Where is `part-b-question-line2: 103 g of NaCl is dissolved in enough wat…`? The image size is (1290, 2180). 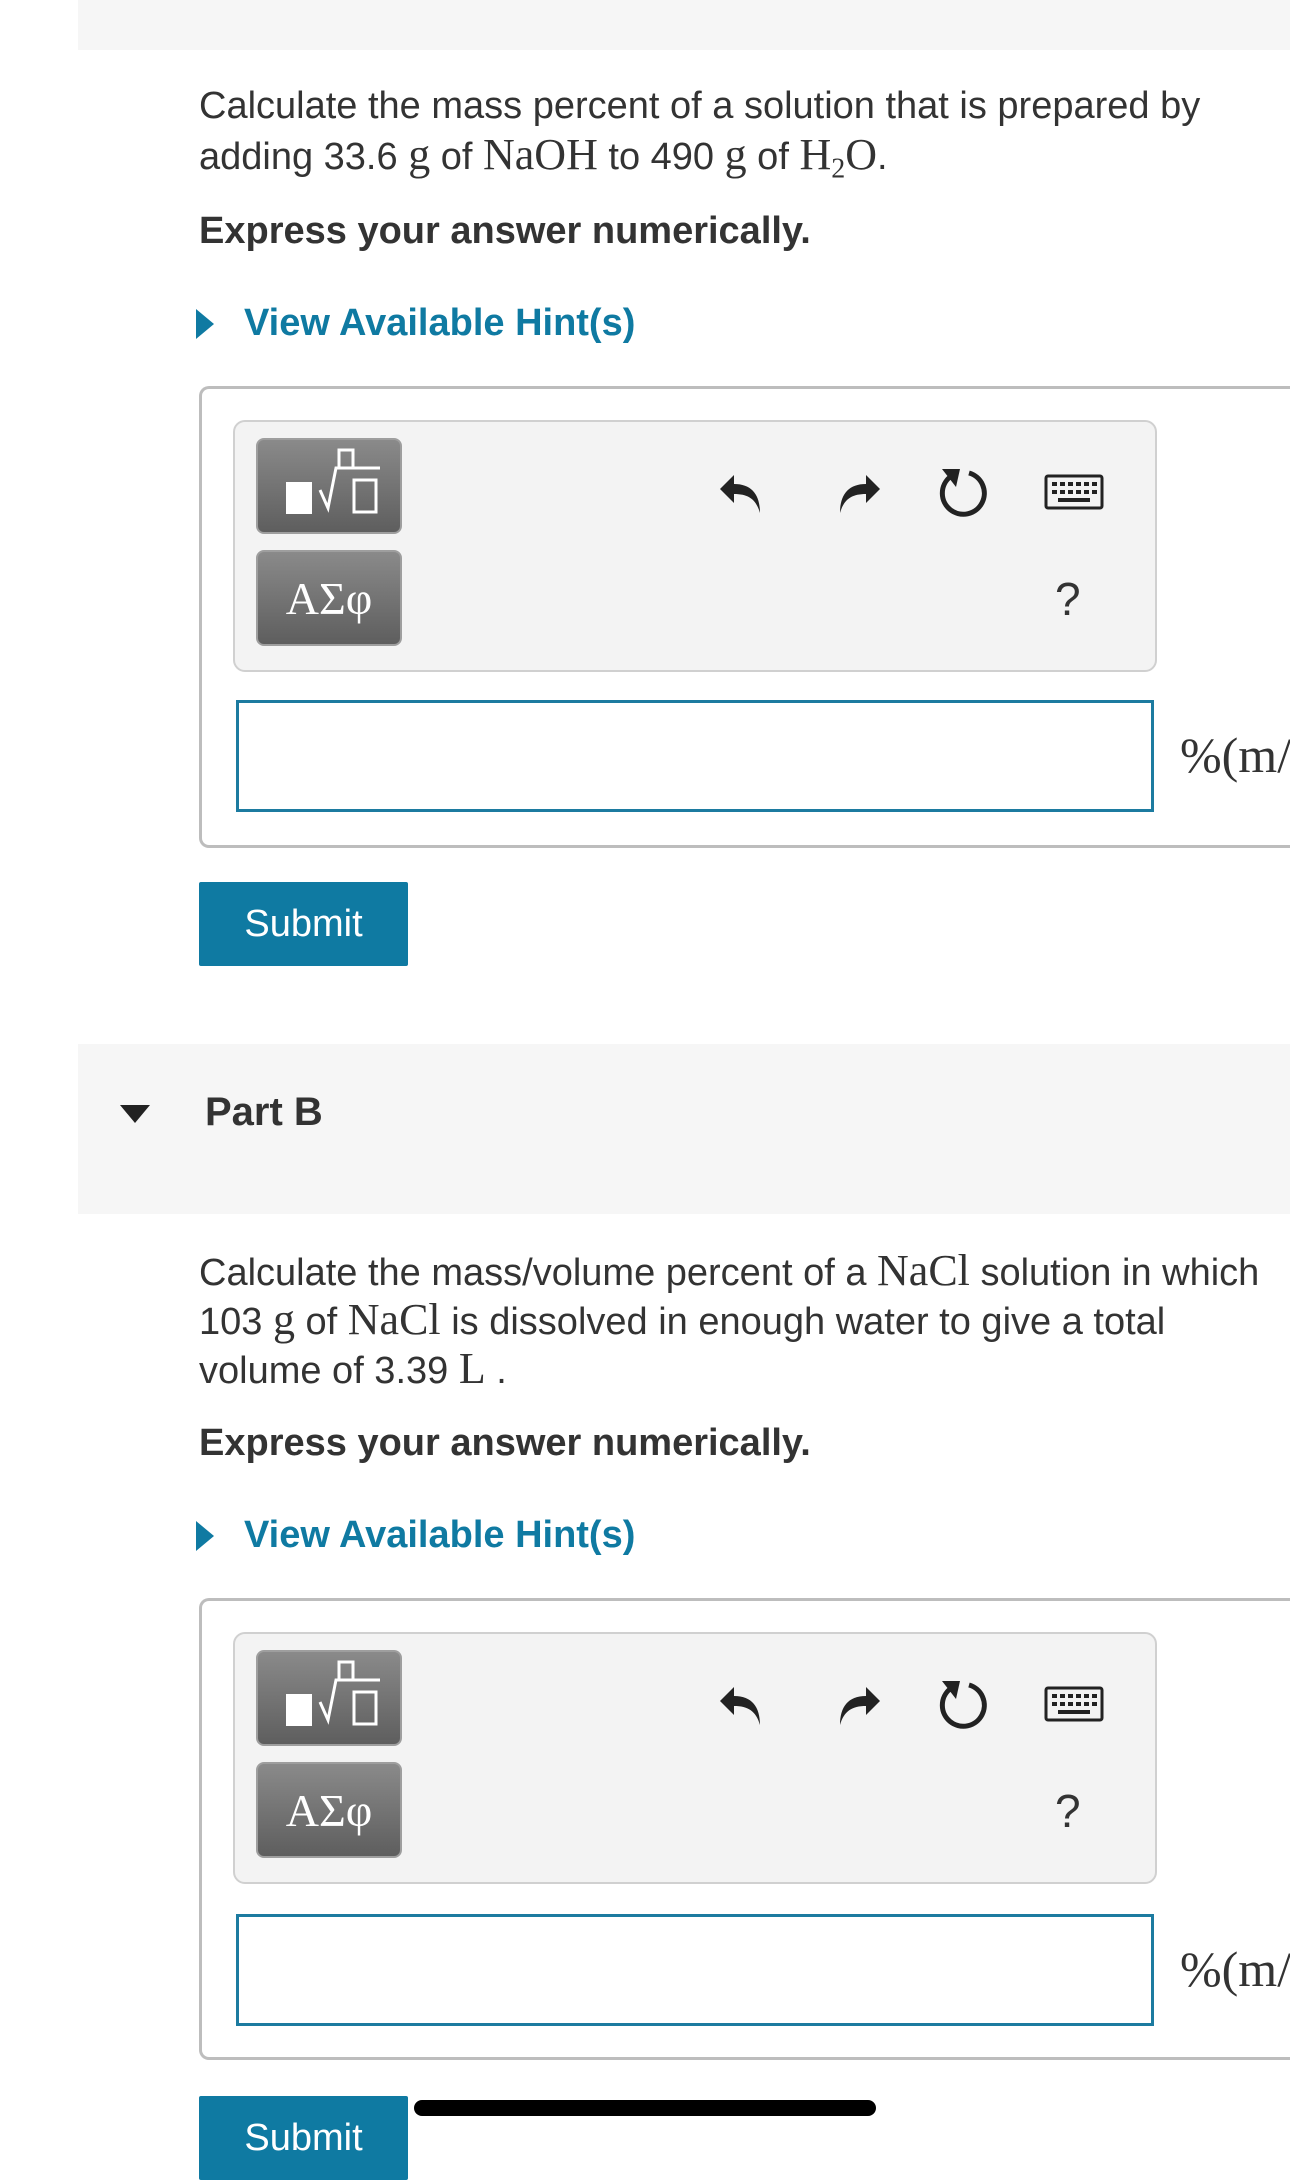
part-b-question-line2: 103 g of NaCl is dissolved in enough wat… is located at coordinates (682, 1319).